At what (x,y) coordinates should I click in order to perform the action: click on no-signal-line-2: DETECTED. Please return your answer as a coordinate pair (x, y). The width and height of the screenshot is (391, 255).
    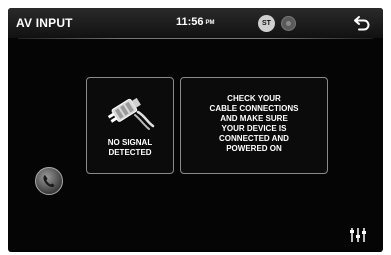
    Looking at the image, I should click on (130, 152).